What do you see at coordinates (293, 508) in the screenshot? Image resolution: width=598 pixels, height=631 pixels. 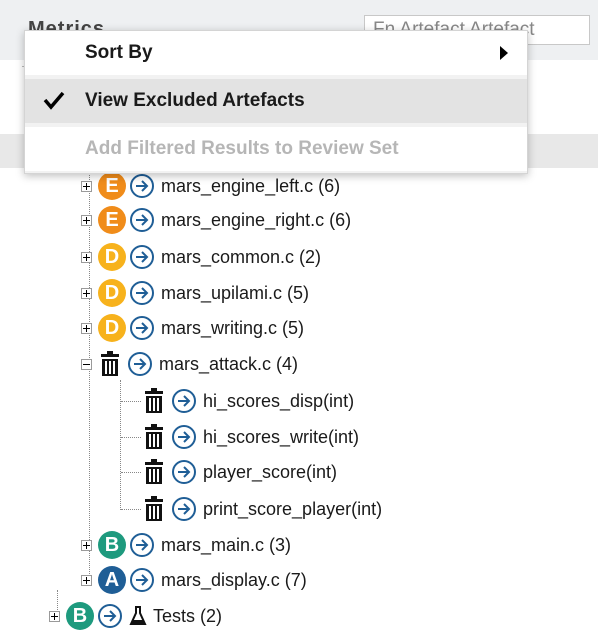 I see `tree-row-label: print_score_player(int)` at bounding box center [293, 508].